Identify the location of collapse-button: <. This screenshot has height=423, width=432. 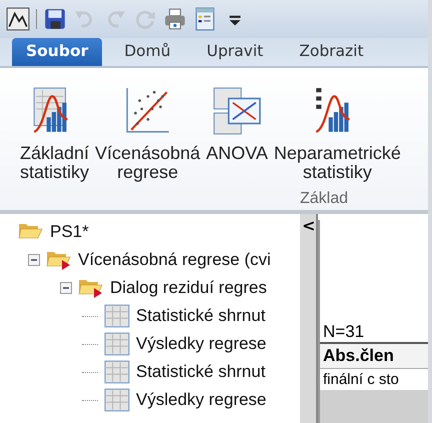
(309, 225).